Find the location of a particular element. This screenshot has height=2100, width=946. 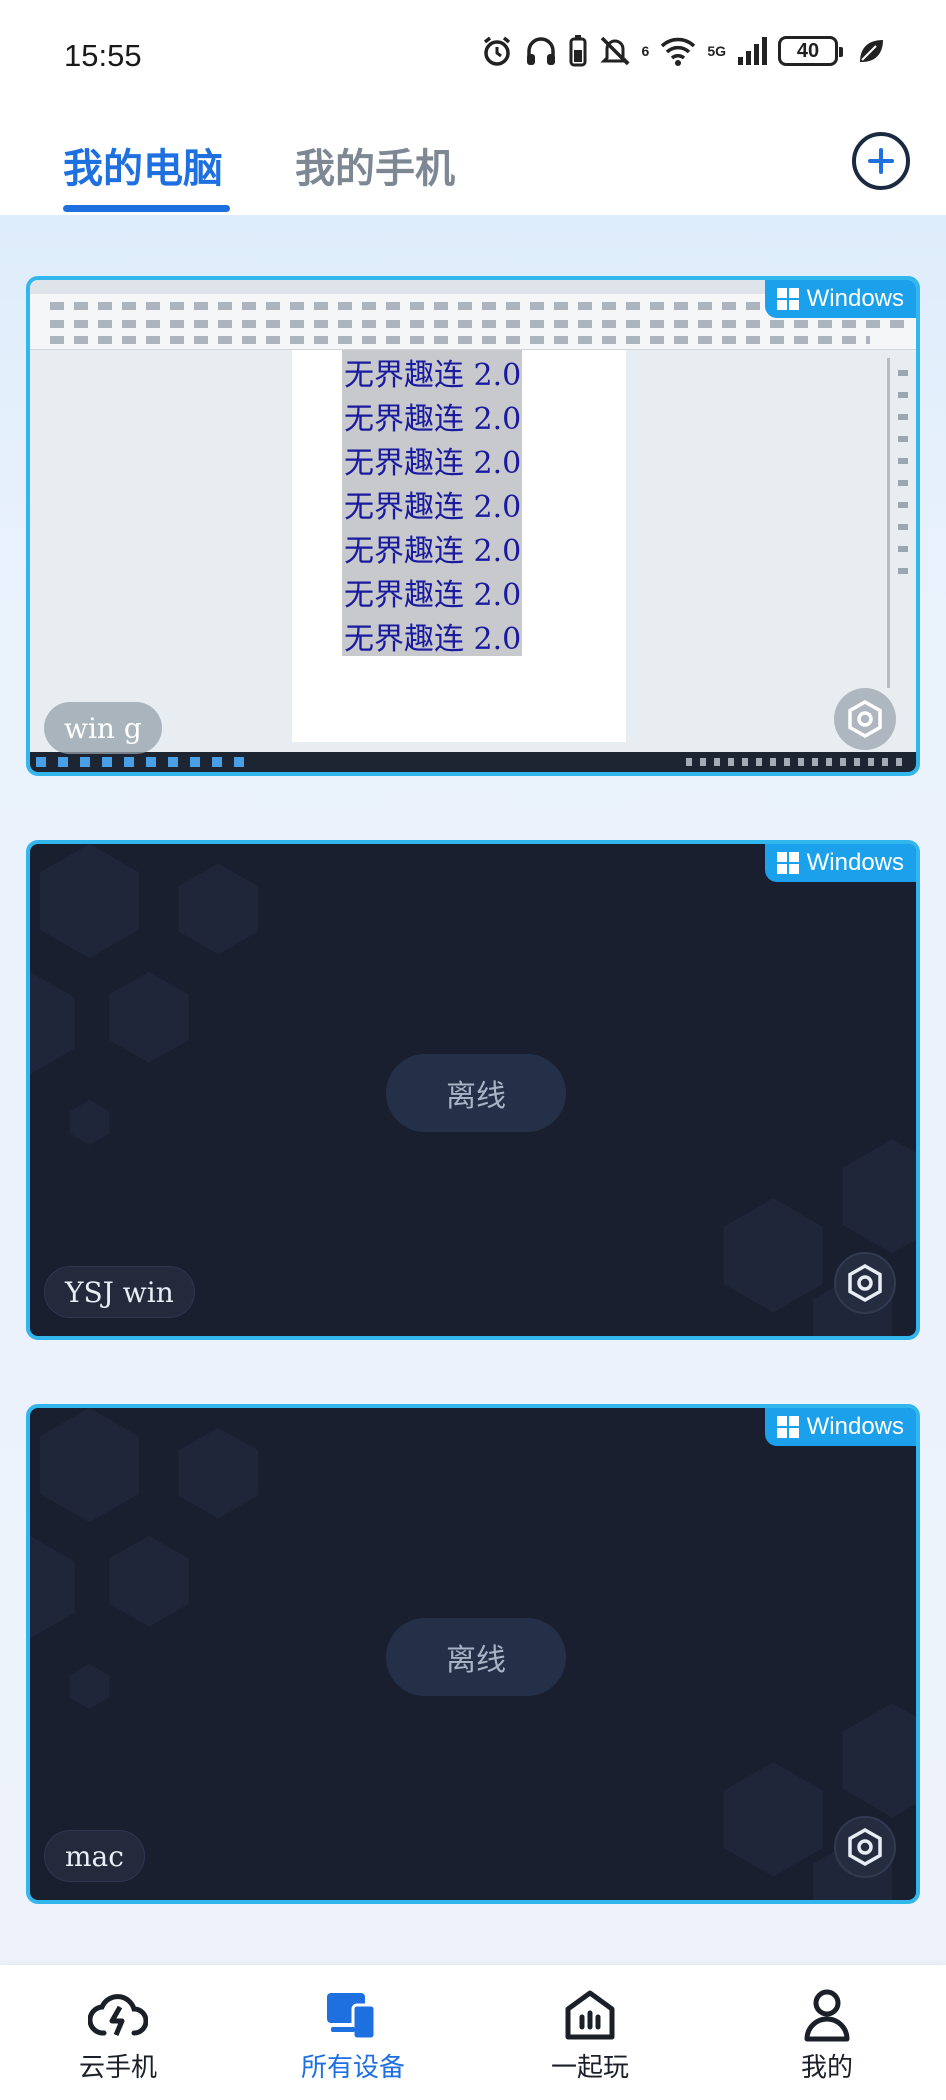

add-device-button is located at coordinates (881, 161).